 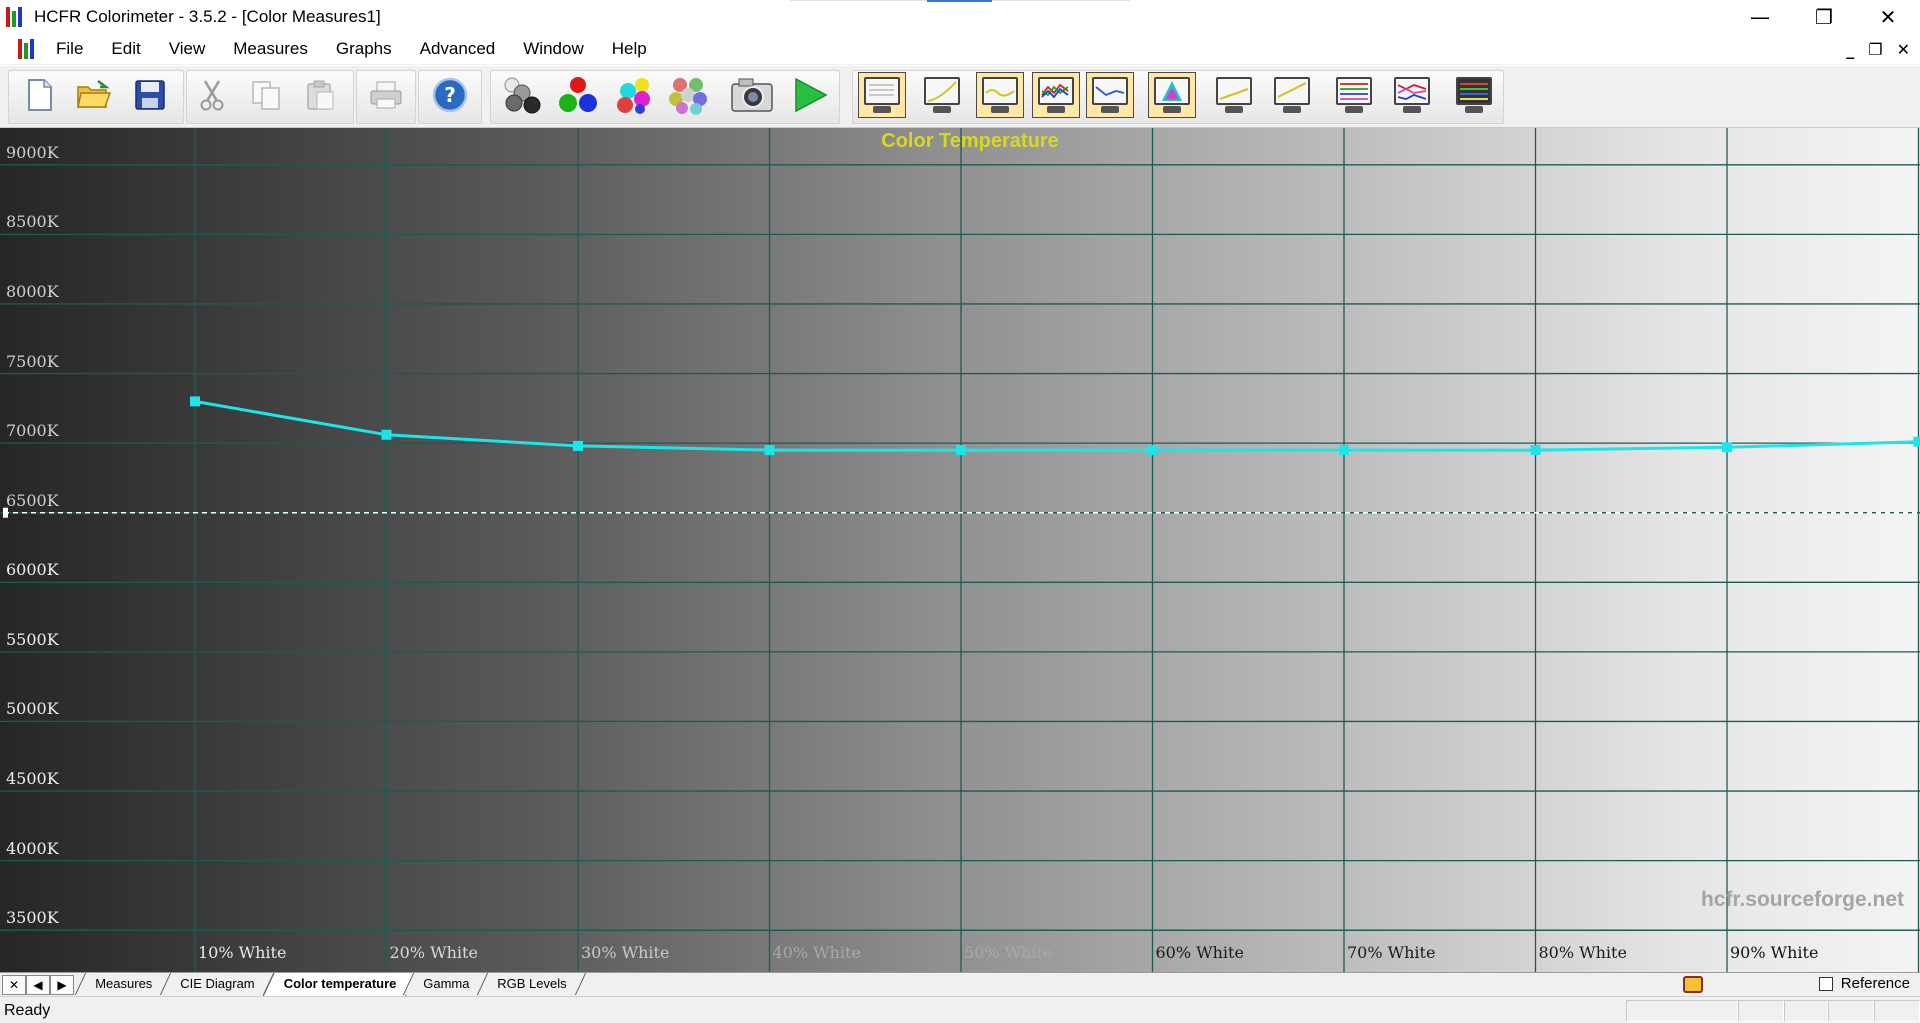 I want to click on restore-button: ❐, so click(x=1824, y=16).